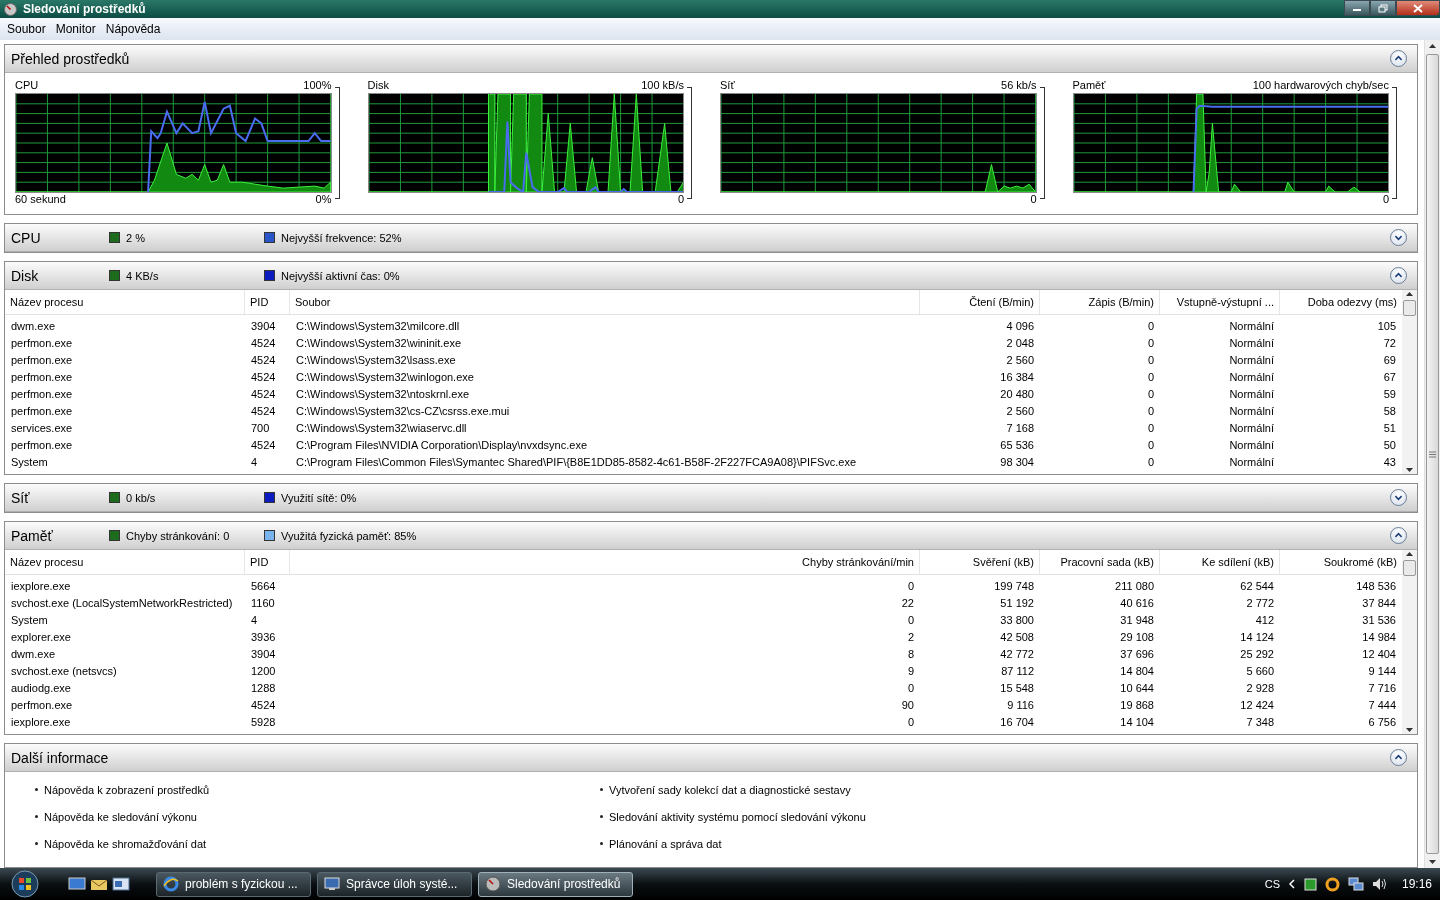  I want to click on table-cell-text: dwm.exe, so click(33, 325).